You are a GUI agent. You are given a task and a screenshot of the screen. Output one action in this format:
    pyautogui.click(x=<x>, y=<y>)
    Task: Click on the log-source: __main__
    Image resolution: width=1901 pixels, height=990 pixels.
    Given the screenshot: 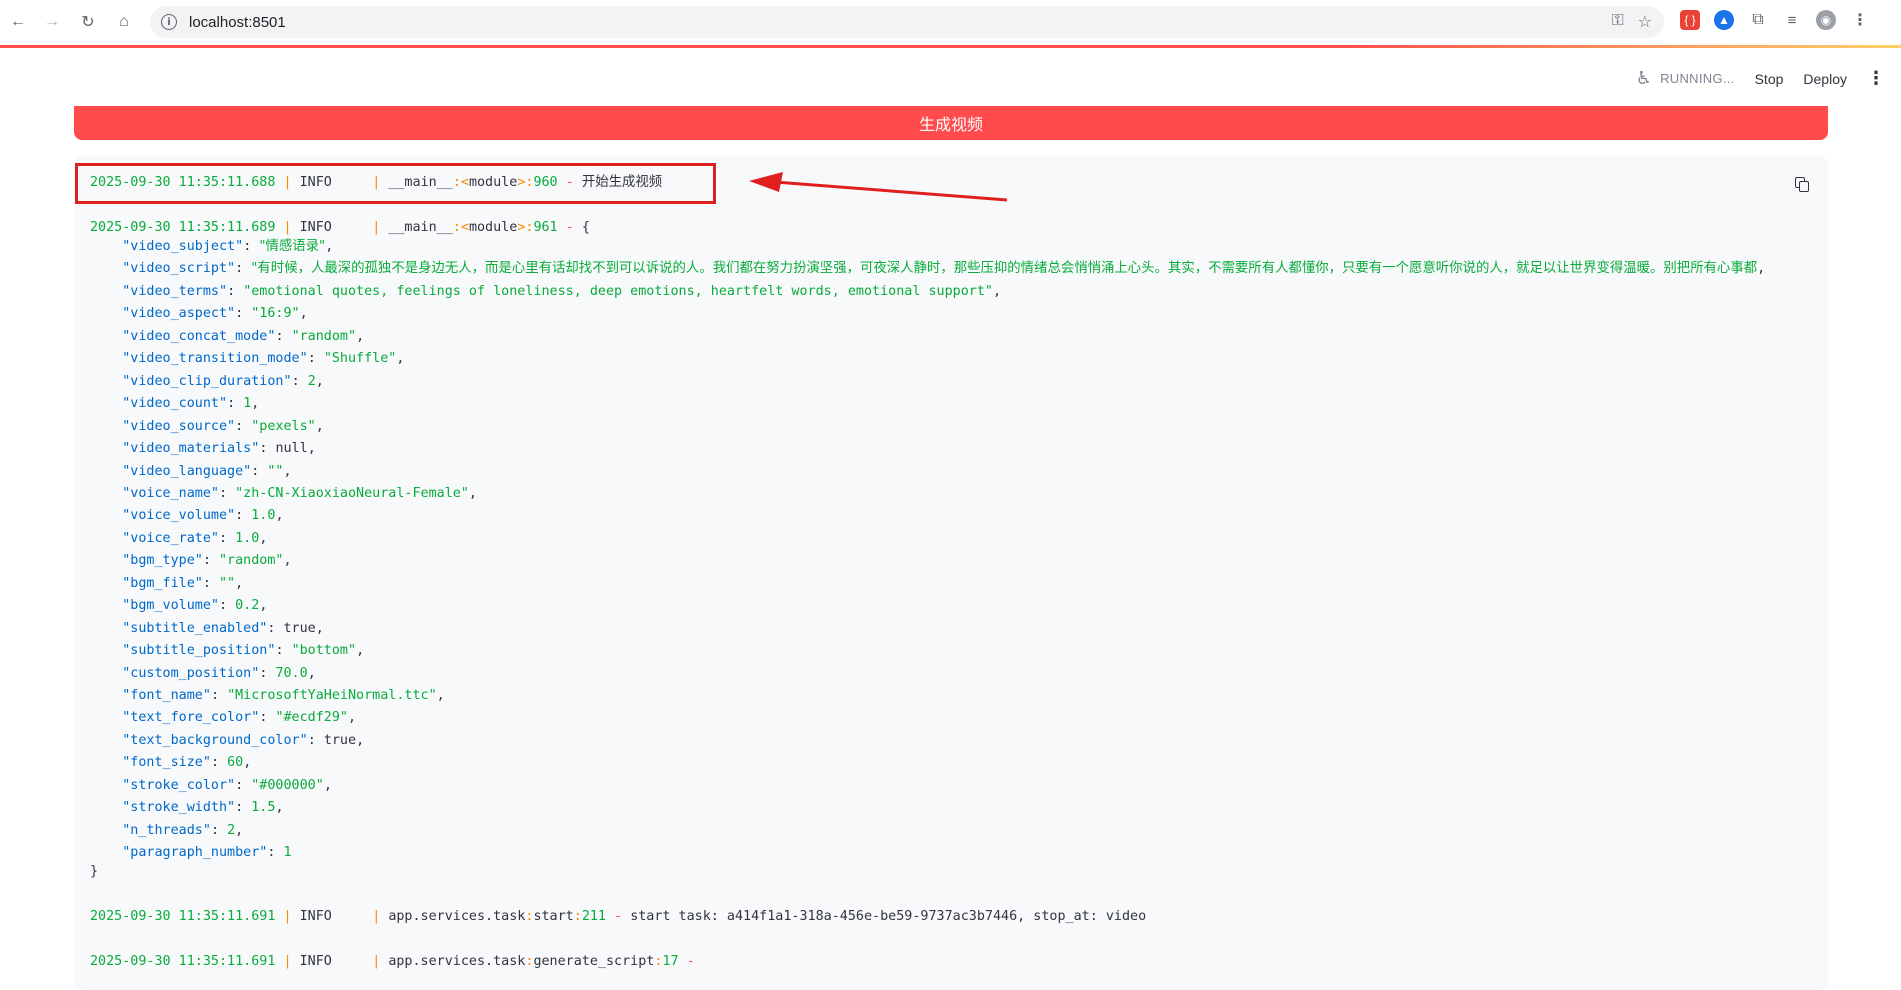 What is the action you would take?
    pyautogui.click(x=420, y=227)
    